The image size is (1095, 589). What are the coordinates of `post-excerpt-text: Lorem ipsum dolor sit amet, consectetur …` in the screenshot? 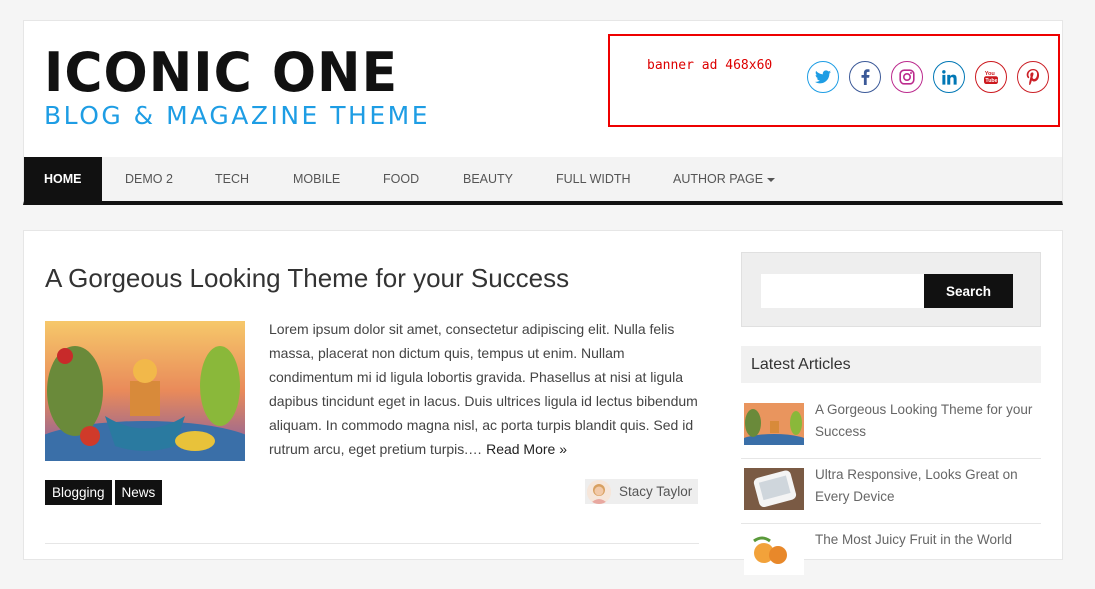 It's located at (483, 389).